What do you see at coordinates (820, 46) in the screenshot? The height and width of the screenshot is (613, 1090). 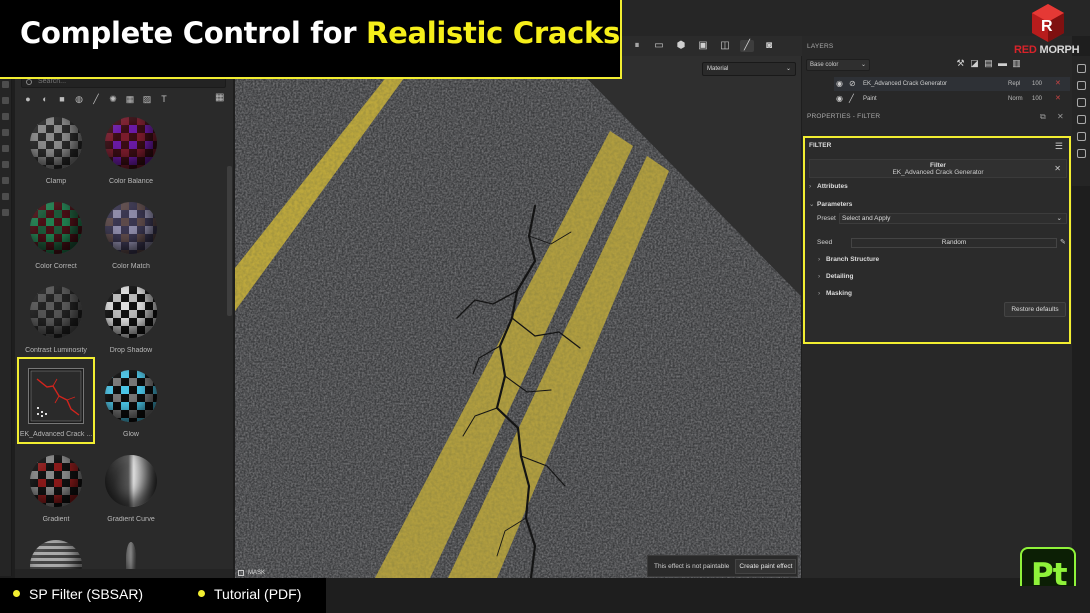 I see `layers-title: LAYERS` at bounding box center [820, 46].